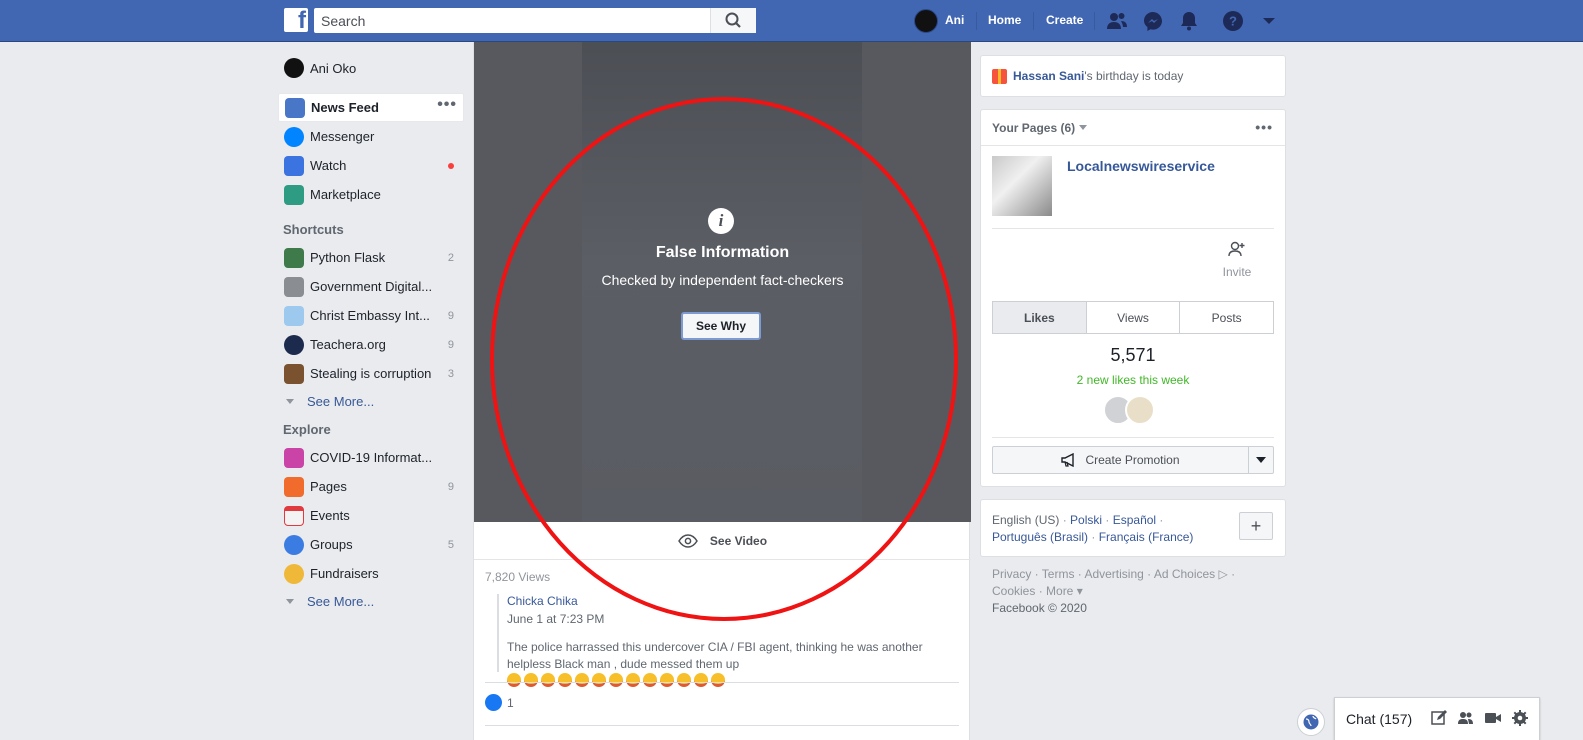 Image resolution: width=1583 pixels, height=740 pixels. Describe the element at coordinates (1379, 719) in the screenshot. I see `chat-label: Chat (157)` at that location.